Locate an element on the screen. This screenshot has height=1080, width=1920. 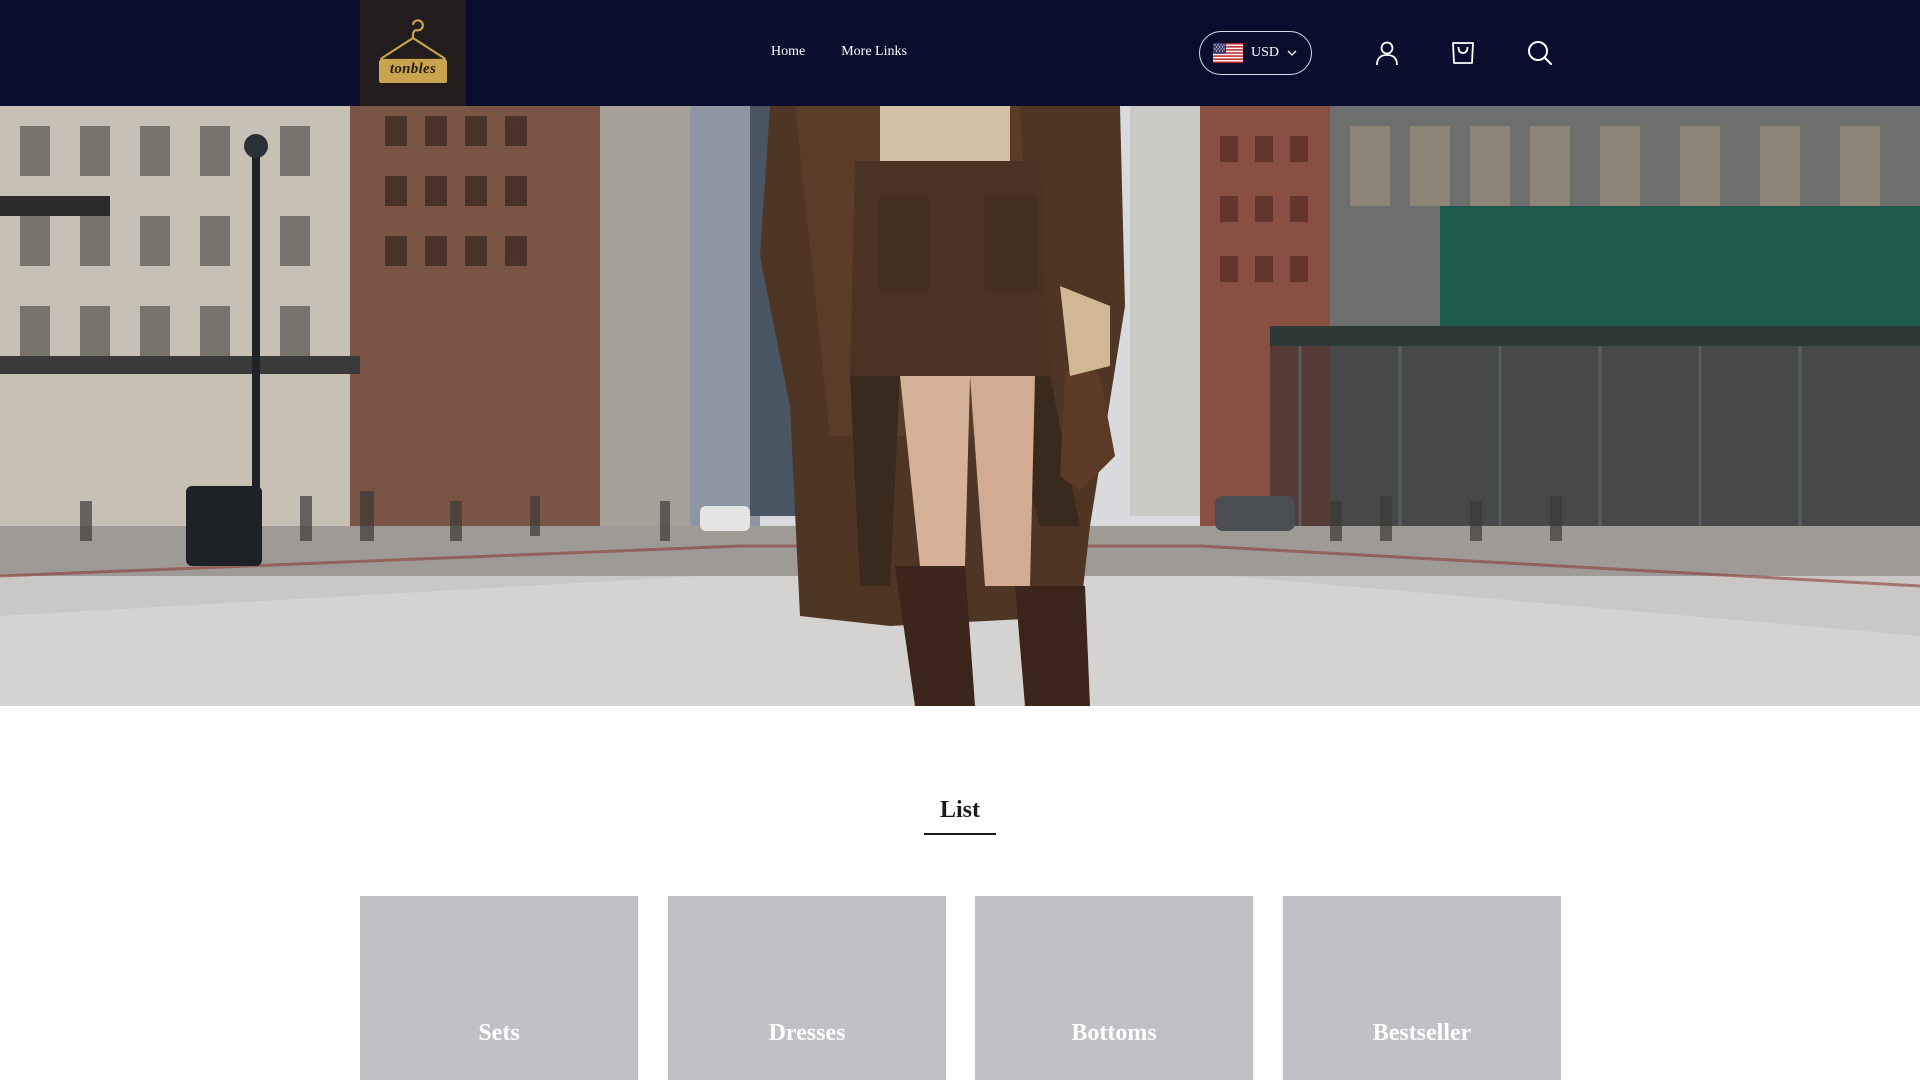
hanger-icon is located at coordinates (413, 51).